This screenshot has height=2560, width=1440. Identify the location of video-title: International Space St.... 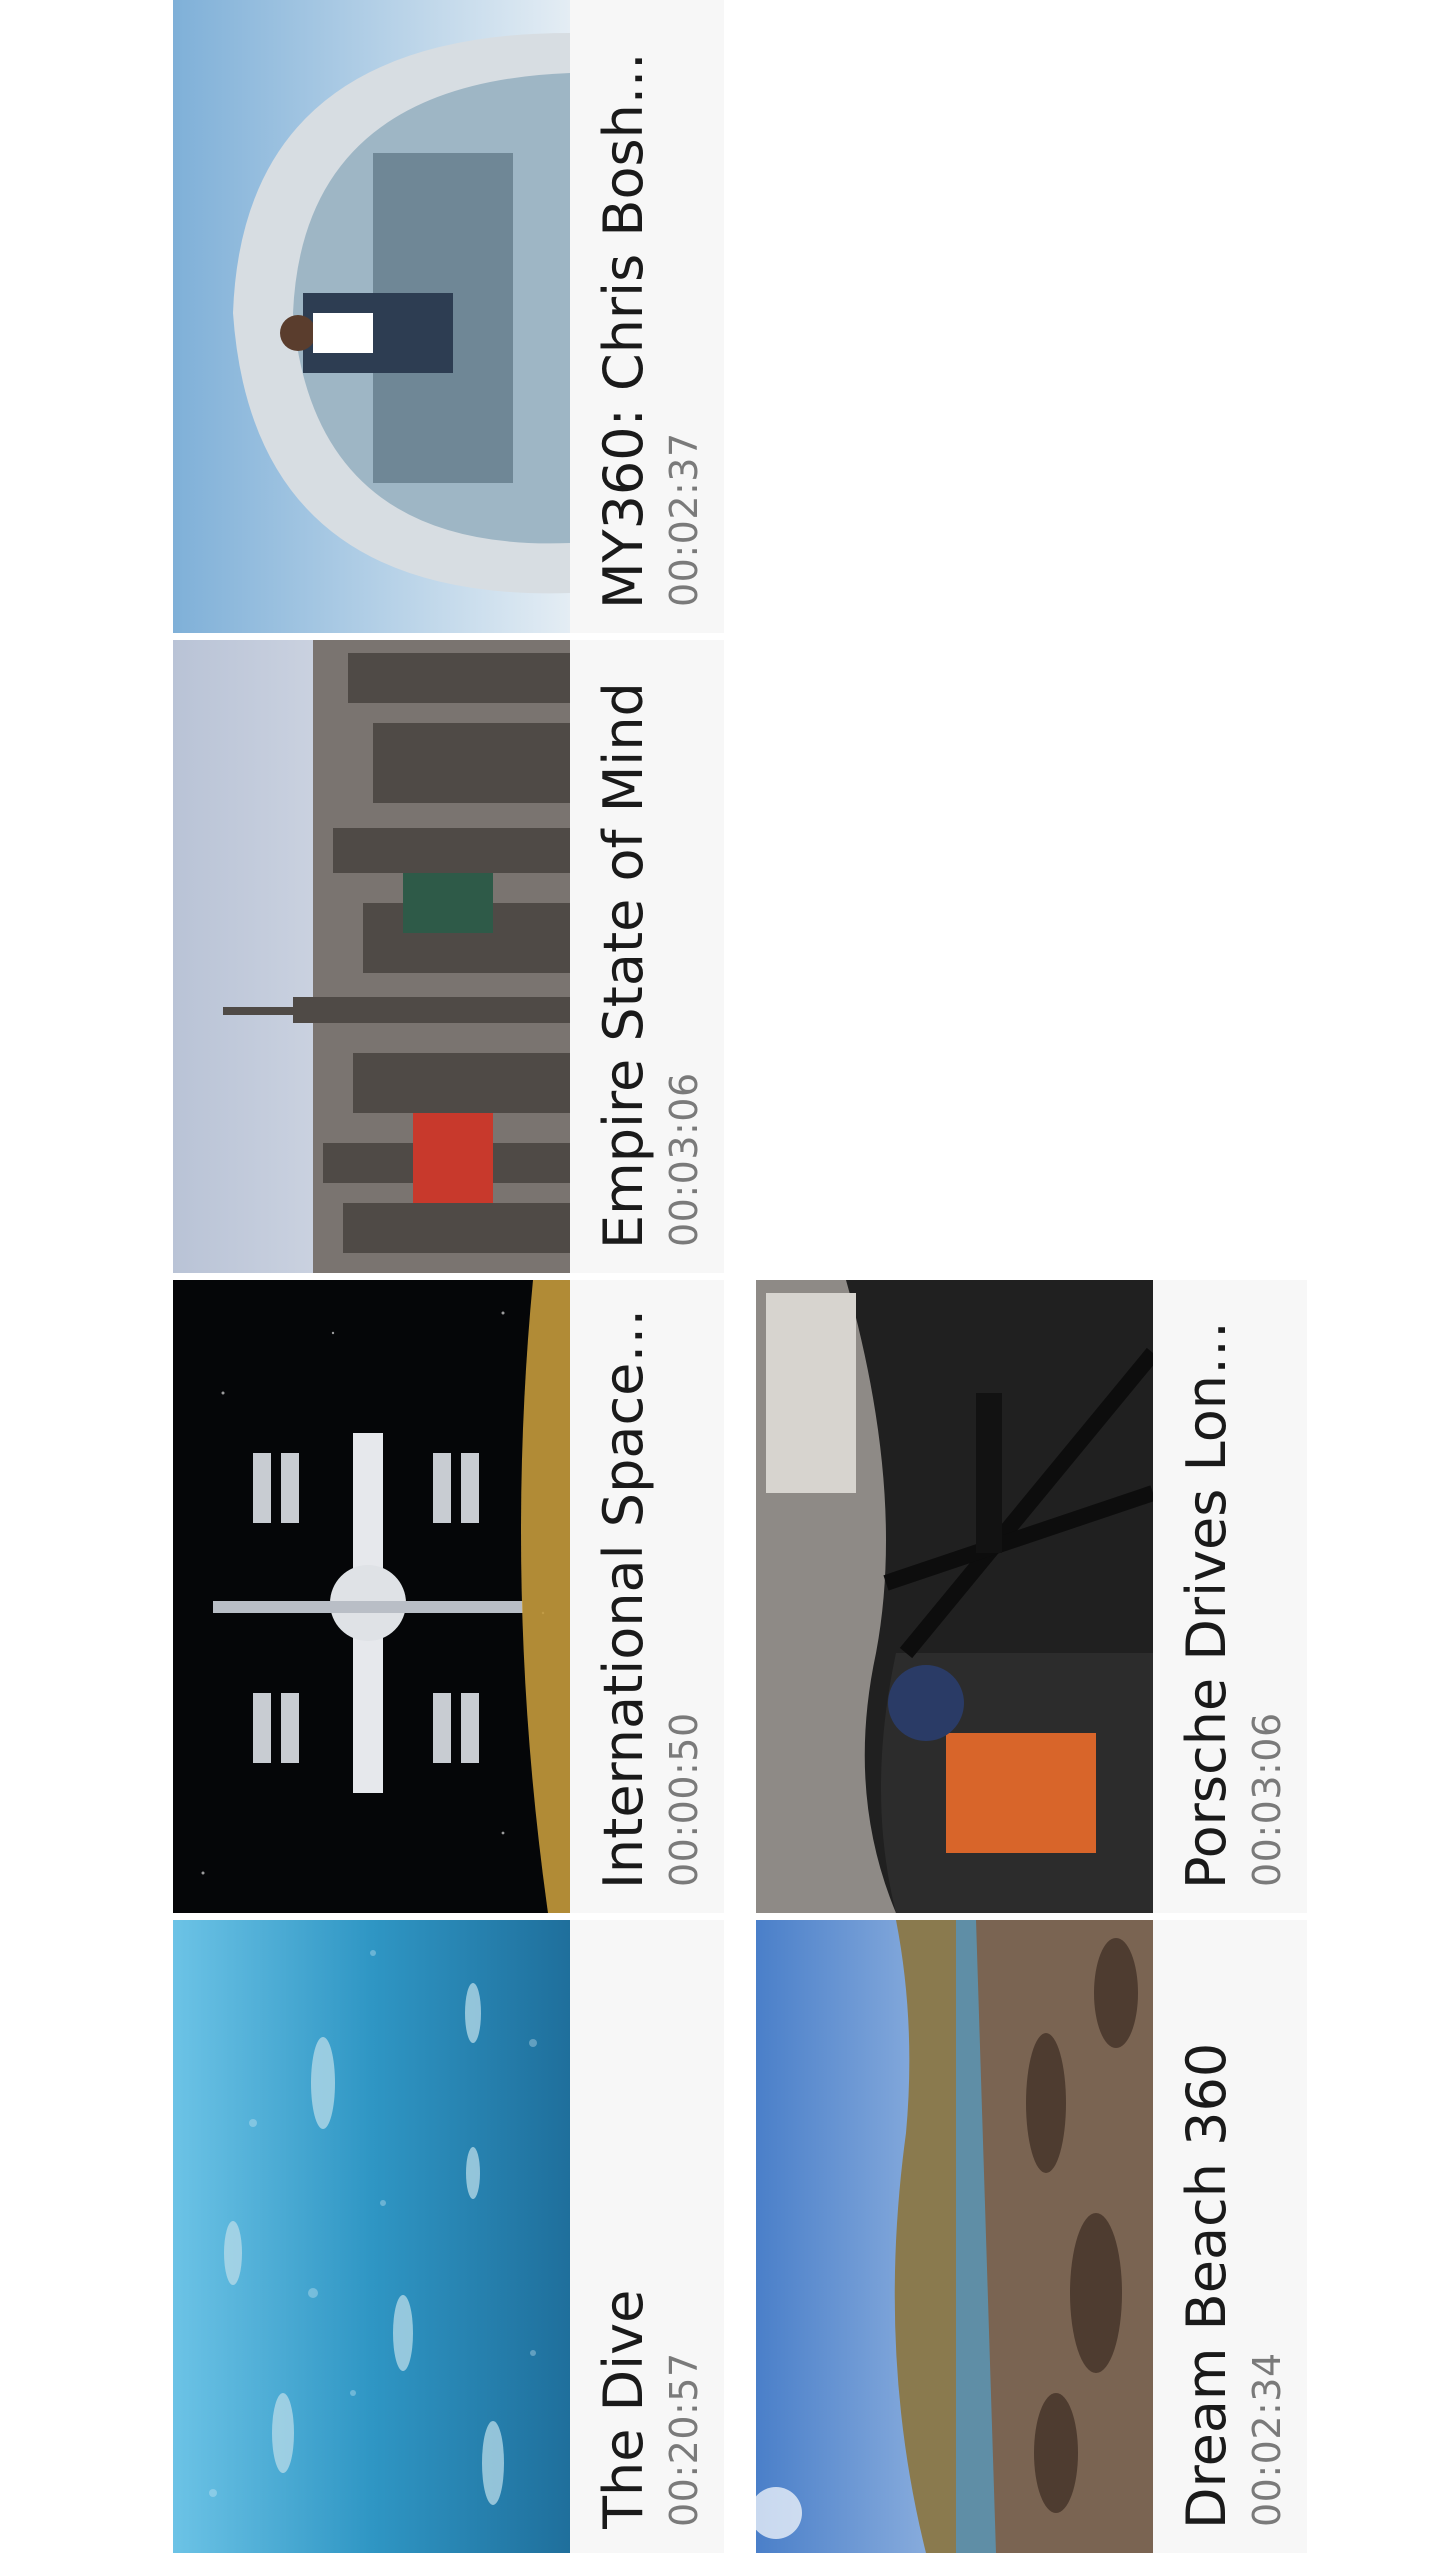
(623, 1594).